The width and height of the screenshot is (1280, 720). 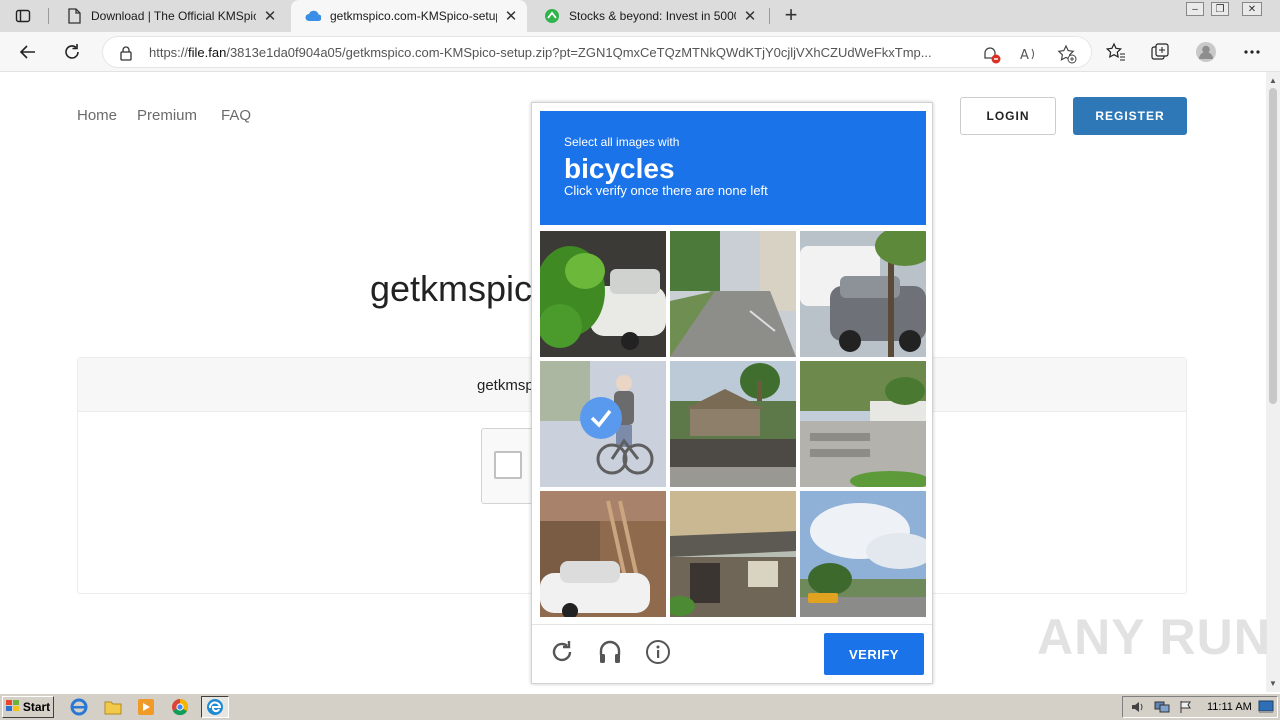 What do you see at coordinates (126, 55) in the screenshot?
I see `lock-icon` at bounding box center [126, 55].